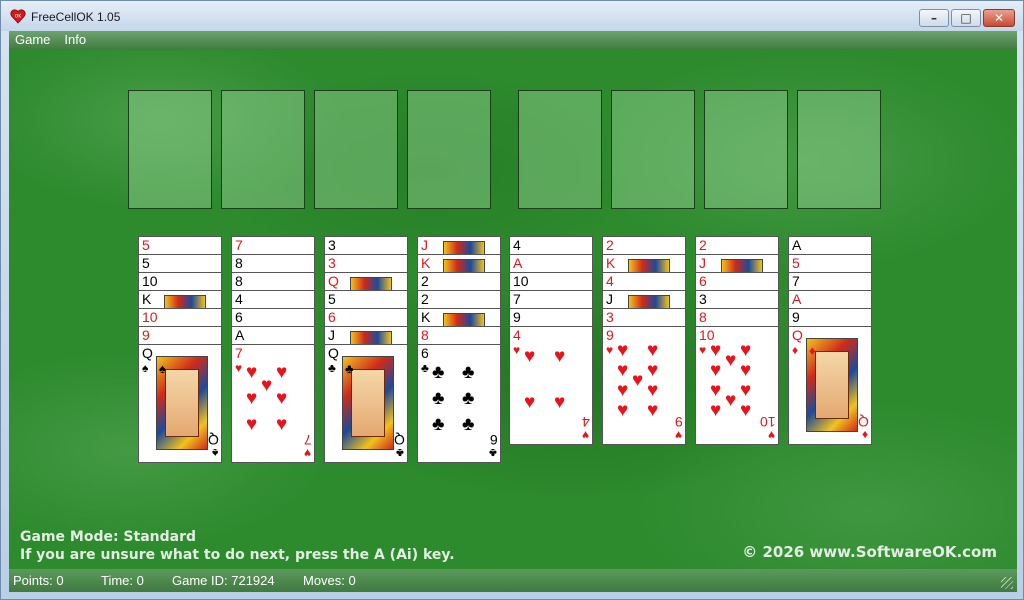 Image resolution: width=1024 pixels, height=600 pixels. Describe the element at coordinates (33, 40) in the screenshot. I see `menu-game: Game` at that location.